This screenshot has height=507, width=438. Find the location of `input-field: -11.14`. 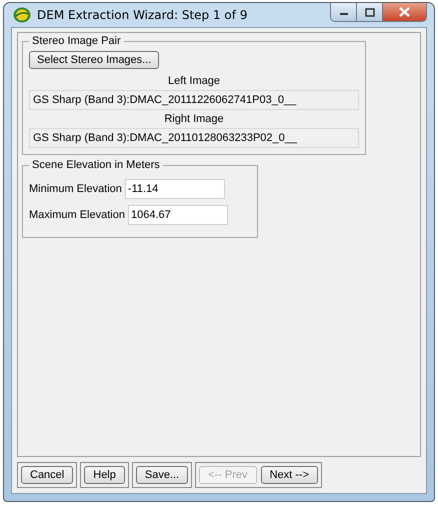

input-field: -11.14 is located at coordinates (174, 189).